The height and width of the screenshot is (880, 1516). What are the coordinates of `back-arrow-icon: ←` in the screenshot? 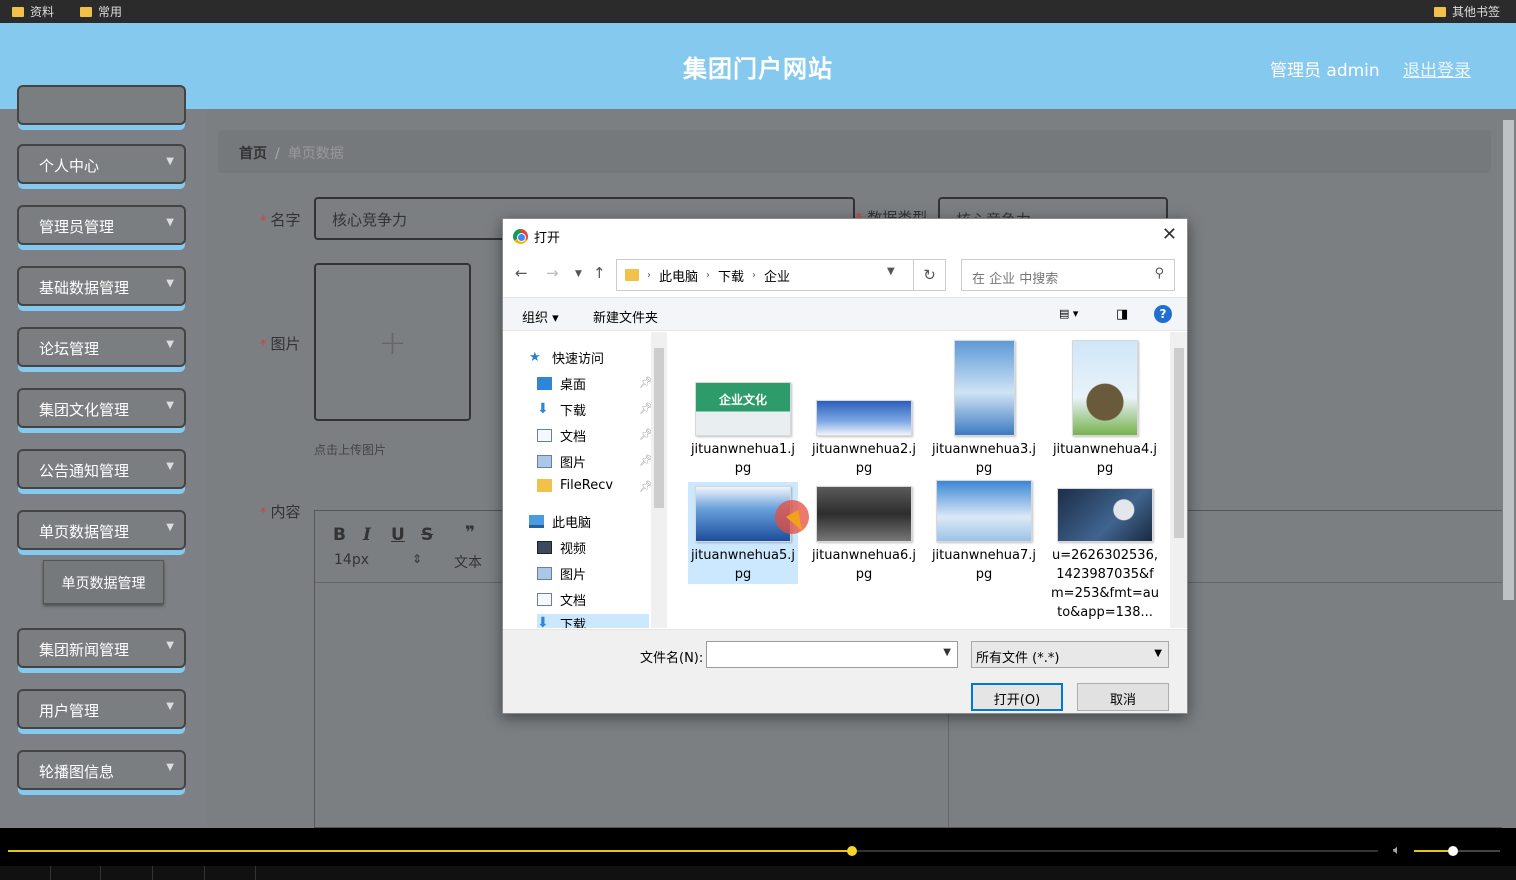 It's located at (521, 273).